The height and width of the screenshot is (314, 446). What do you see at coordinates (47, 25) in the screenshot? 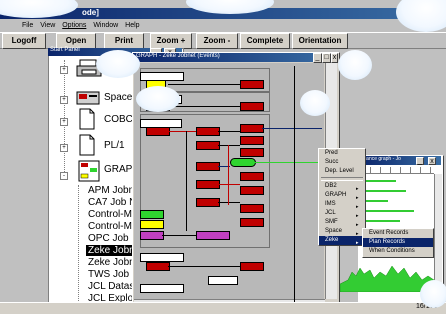
I see `menu-view: View` at bounding box center [47, 25].